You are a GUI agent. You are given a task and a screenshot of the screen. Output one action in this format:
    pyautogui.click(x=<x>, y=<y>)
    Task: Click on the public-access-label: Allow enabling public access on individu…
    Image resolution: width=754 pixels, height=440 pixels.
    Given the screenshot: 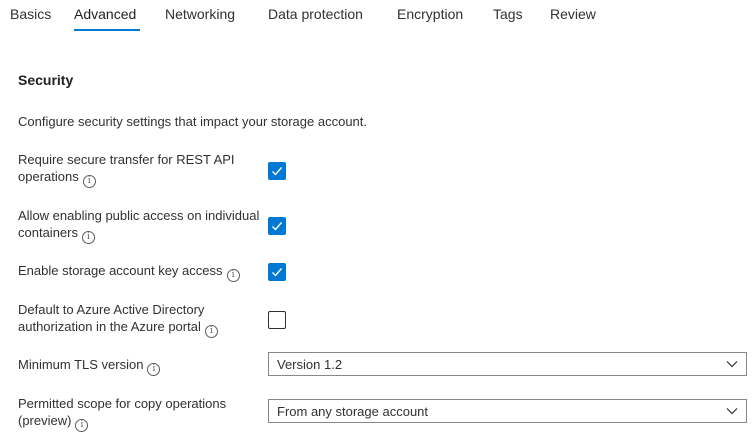 What is the action you would take?
    pyautogui.click(x=143, y=225)
    